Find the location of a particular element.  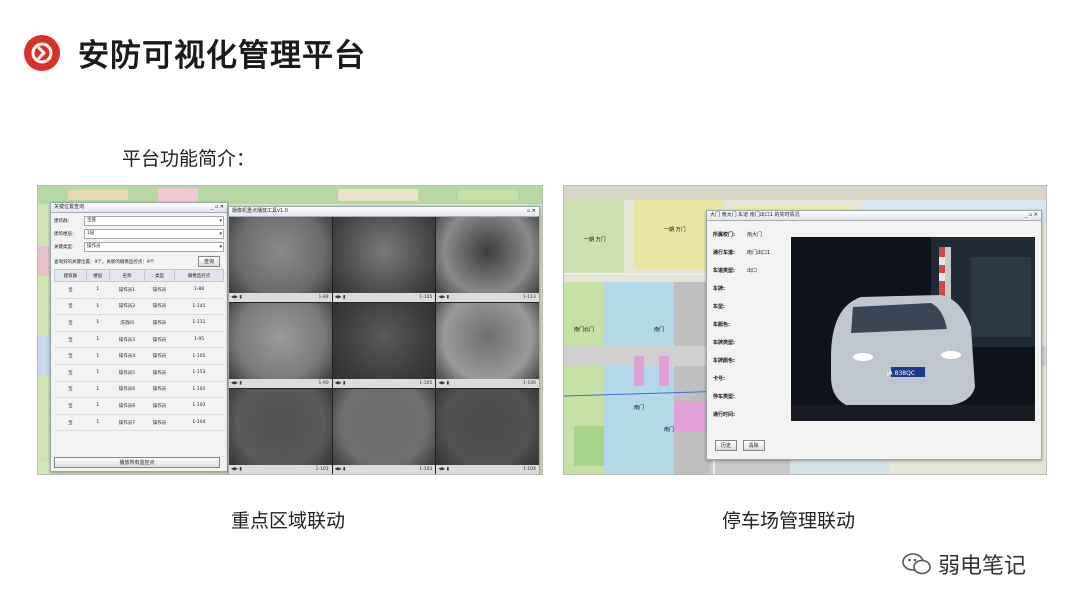

building-floor-field: 建筑楼层： 1层 is located at coordinates (139, 234).